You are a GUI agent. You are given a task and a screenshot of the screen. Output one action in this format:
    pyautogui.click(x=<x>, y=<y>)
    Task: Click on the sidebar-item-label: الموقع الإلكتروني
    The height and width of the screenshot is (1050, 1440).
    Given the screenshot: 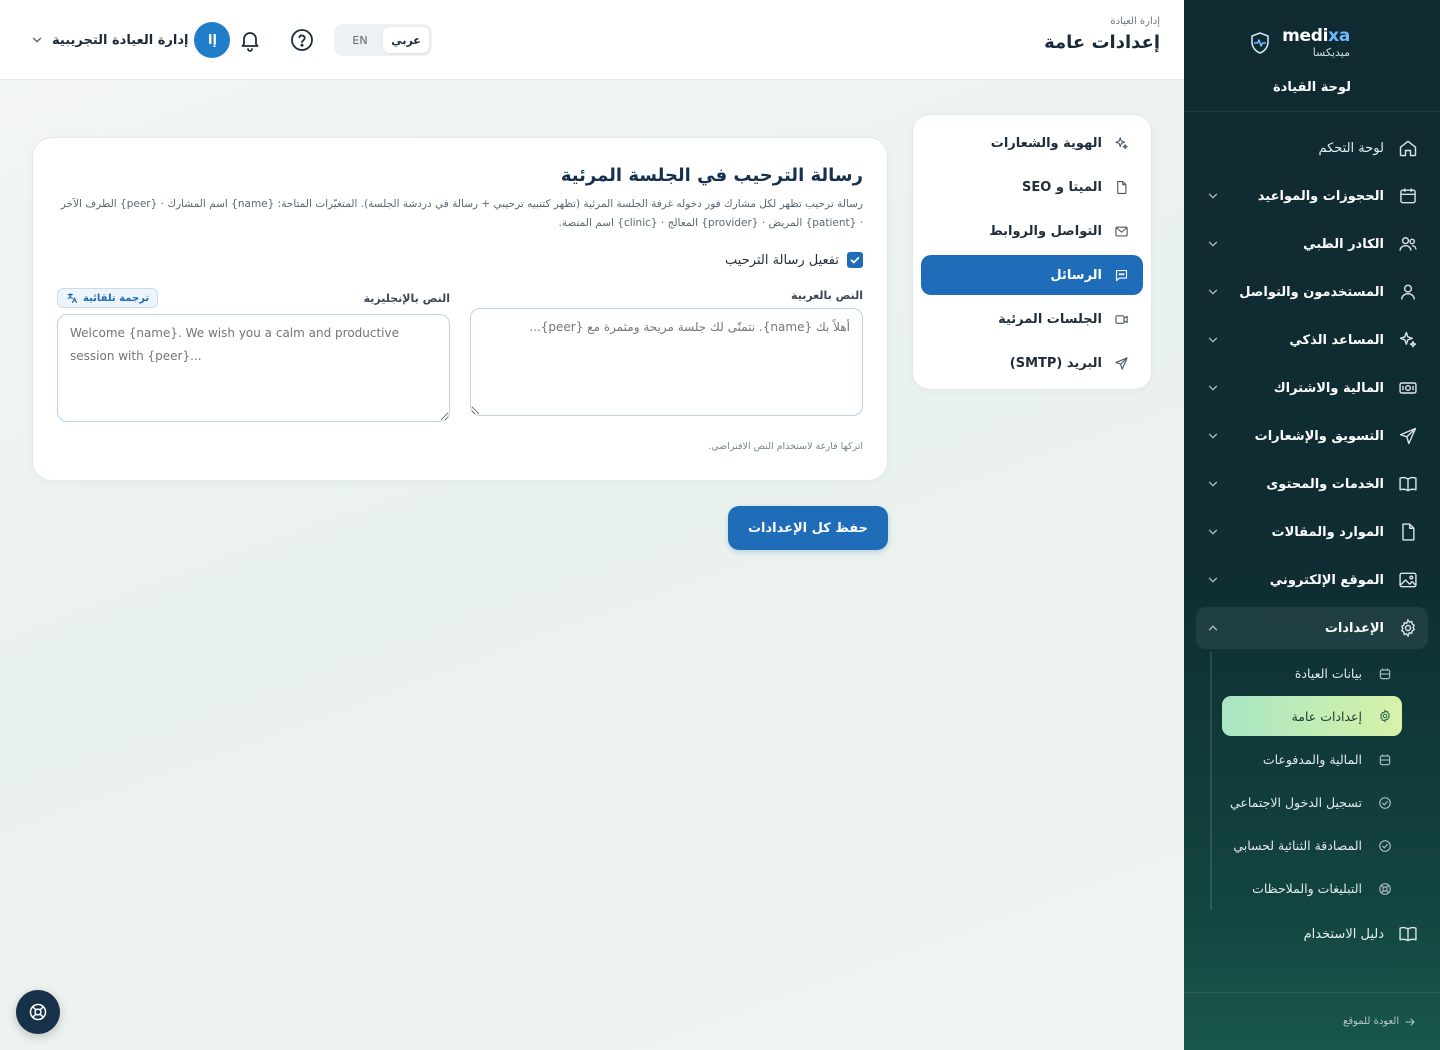 What is the action you would take?
    pyautogui.click(x=1326, y=580)
    